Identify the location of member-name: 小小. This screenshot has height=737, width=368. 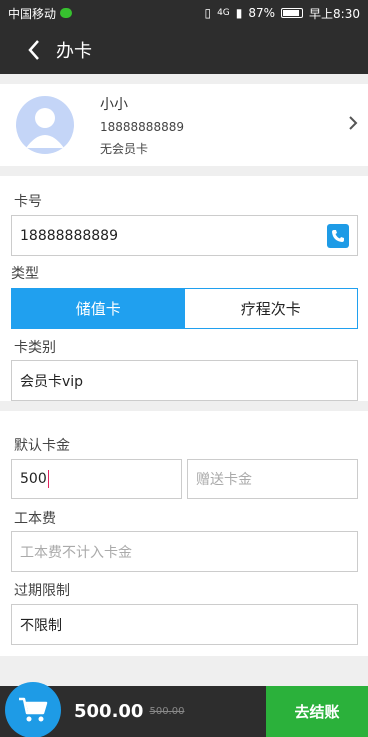
(114, 104).